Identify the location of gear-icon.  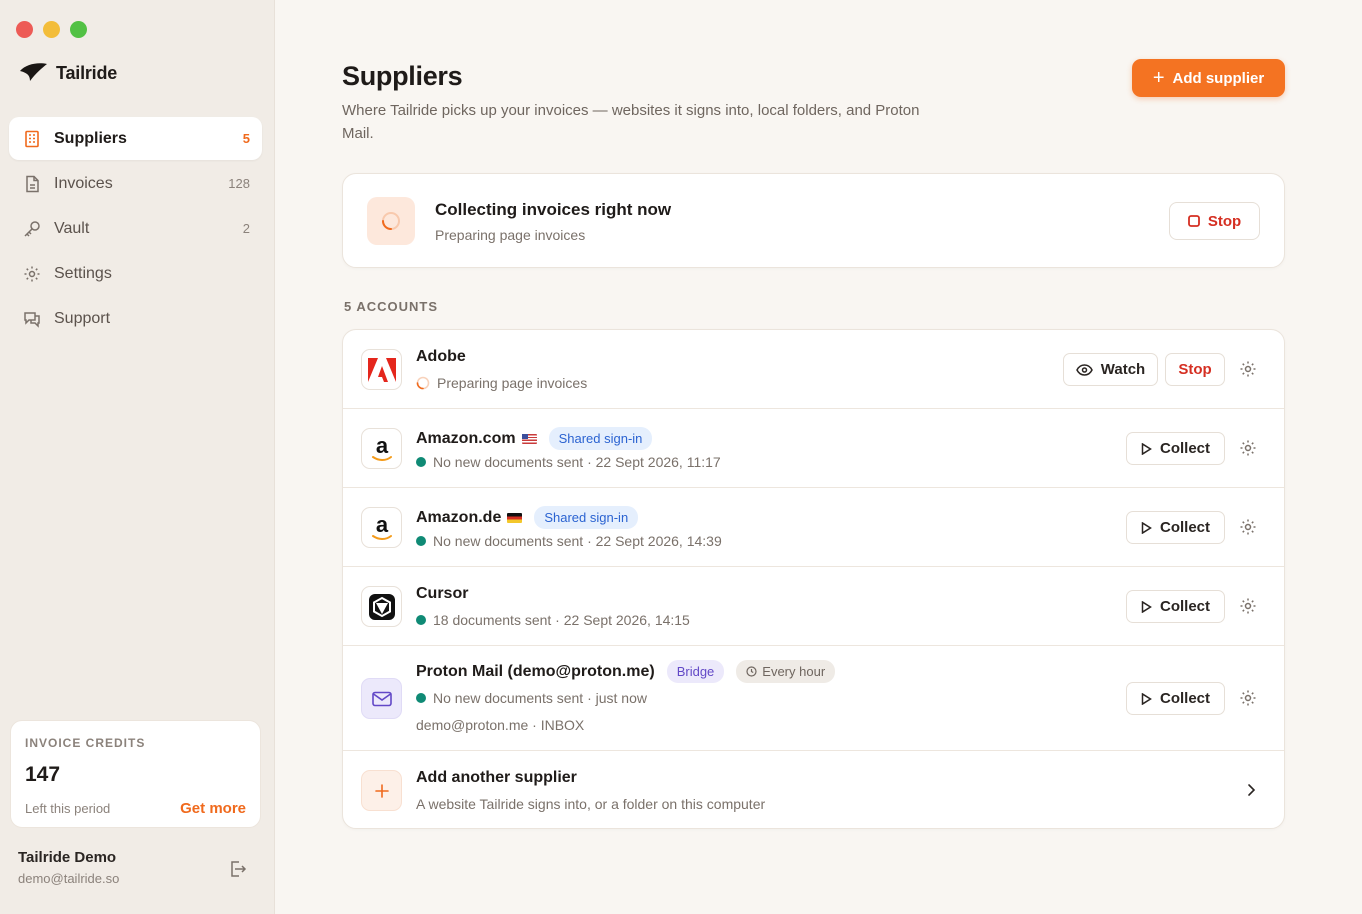
(32, 274).